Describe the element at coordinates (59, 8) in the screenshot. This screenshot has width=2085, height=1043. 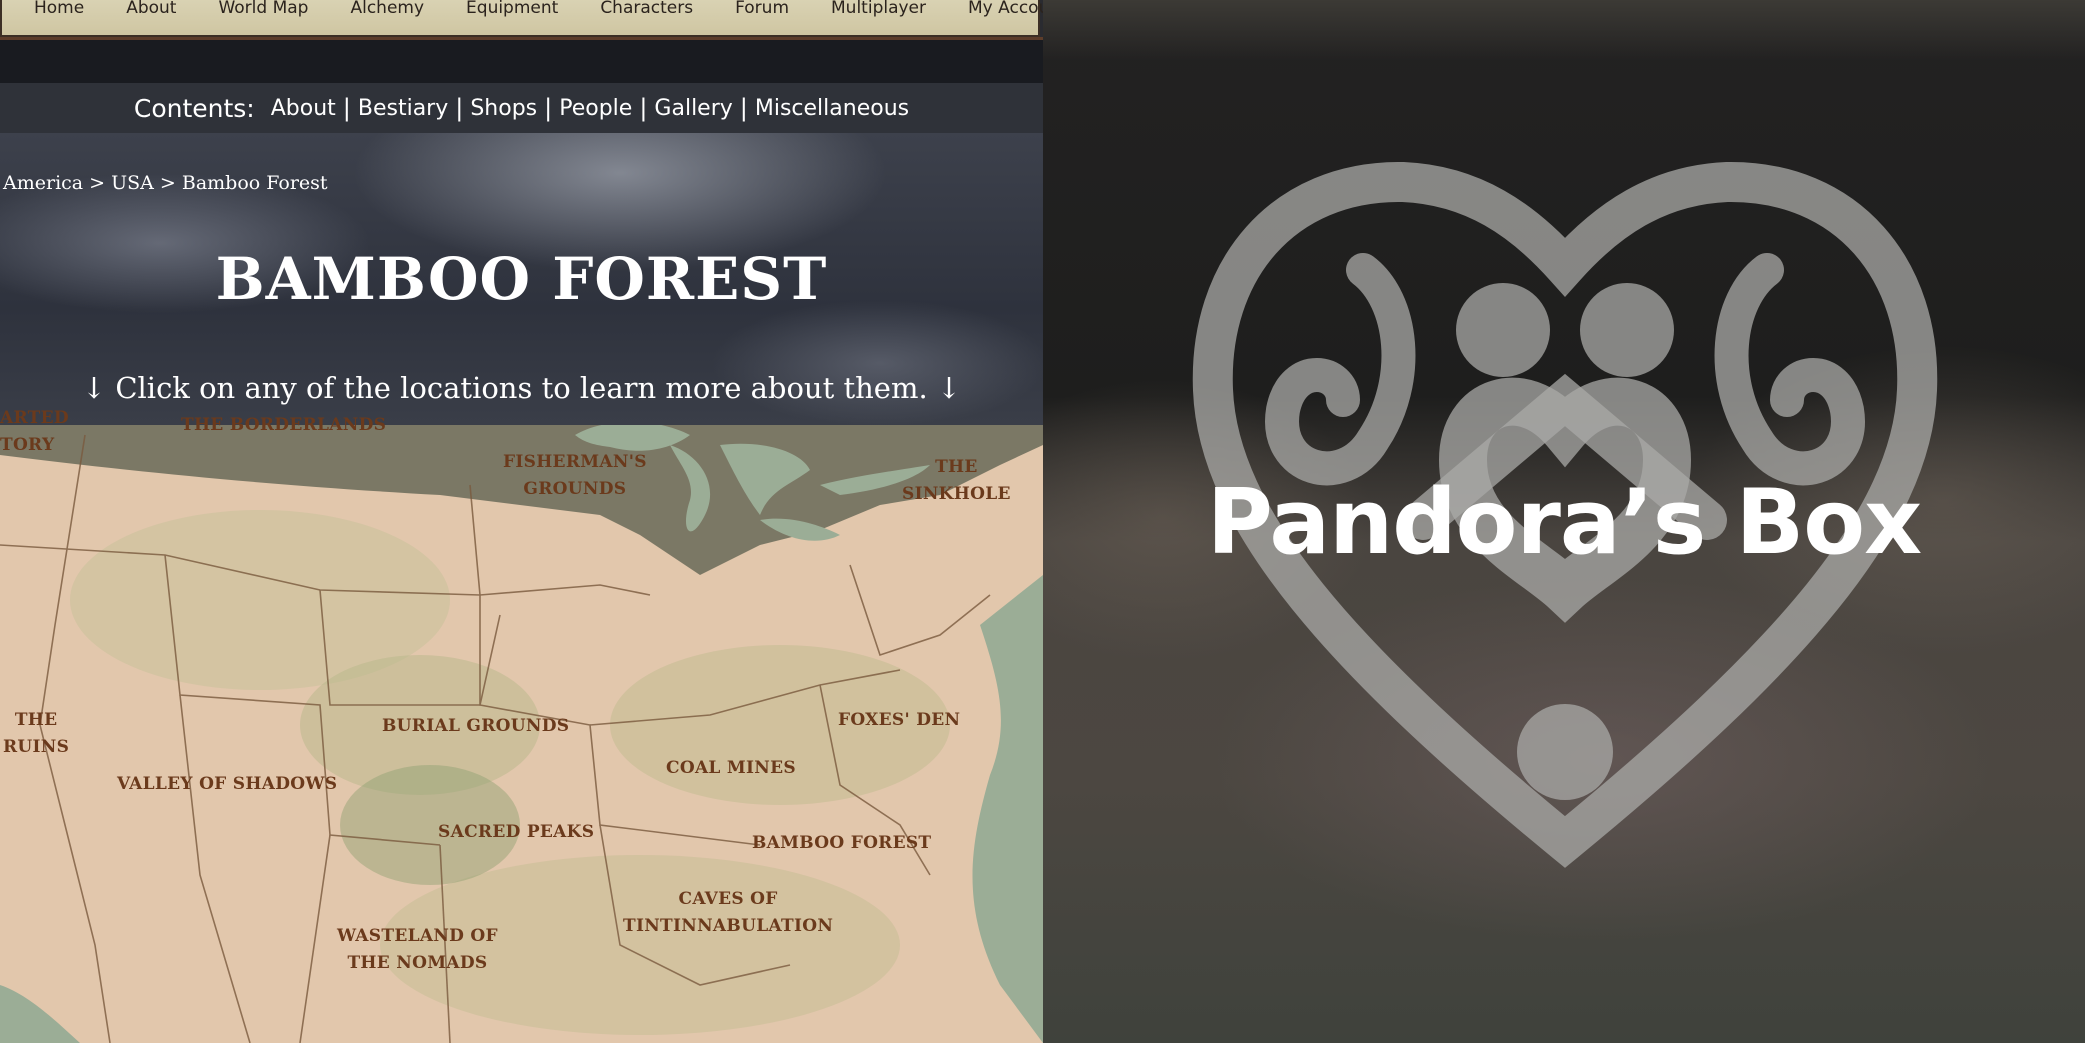
I see `nav-home: Home` at that location.